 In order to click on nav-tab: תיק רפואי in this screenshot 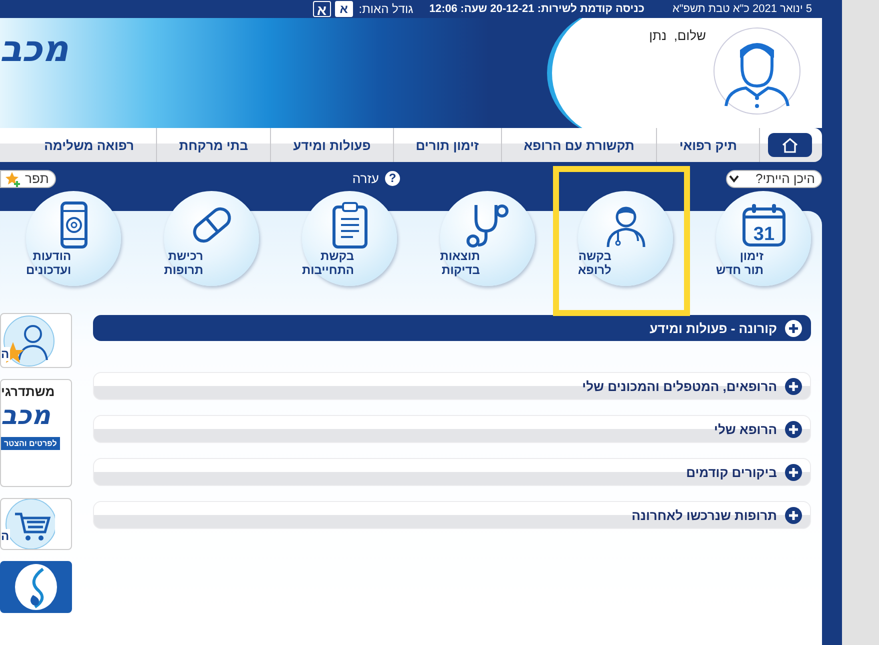, I will do `click(708, 145)`.